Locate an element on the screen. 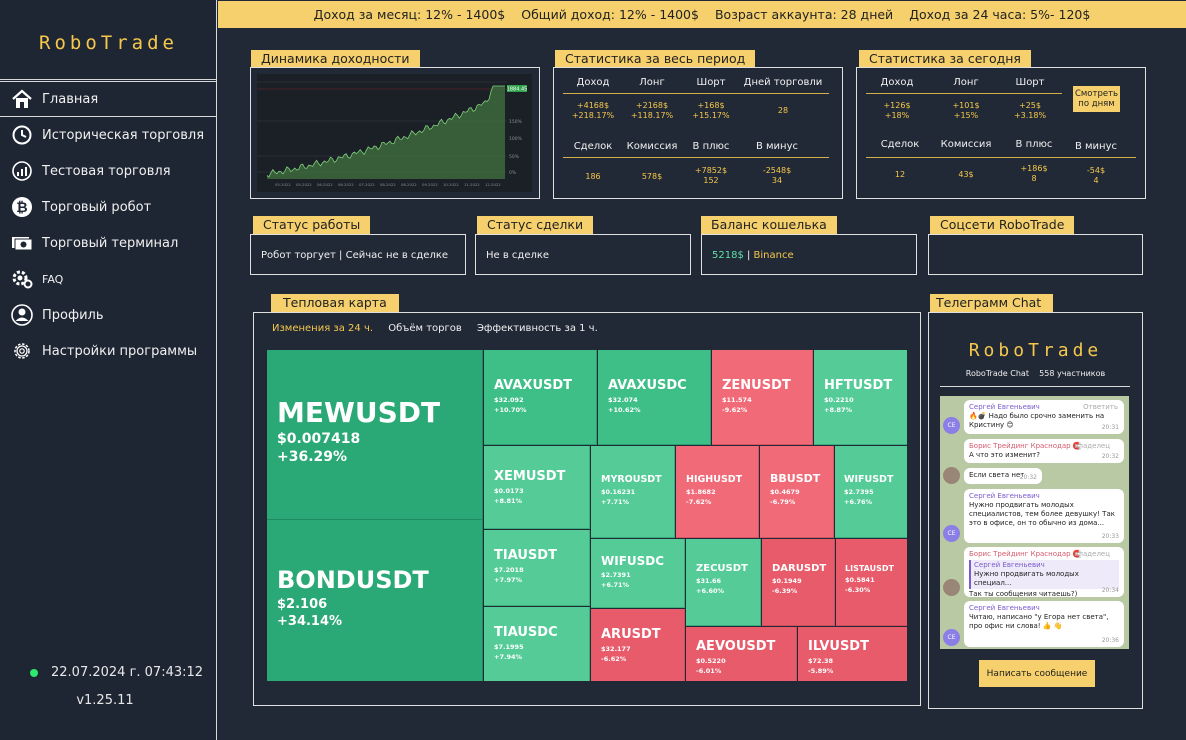  heatmap-cell: ARUSDT $32.177 -6.62% is located at coordinates (638, 645).